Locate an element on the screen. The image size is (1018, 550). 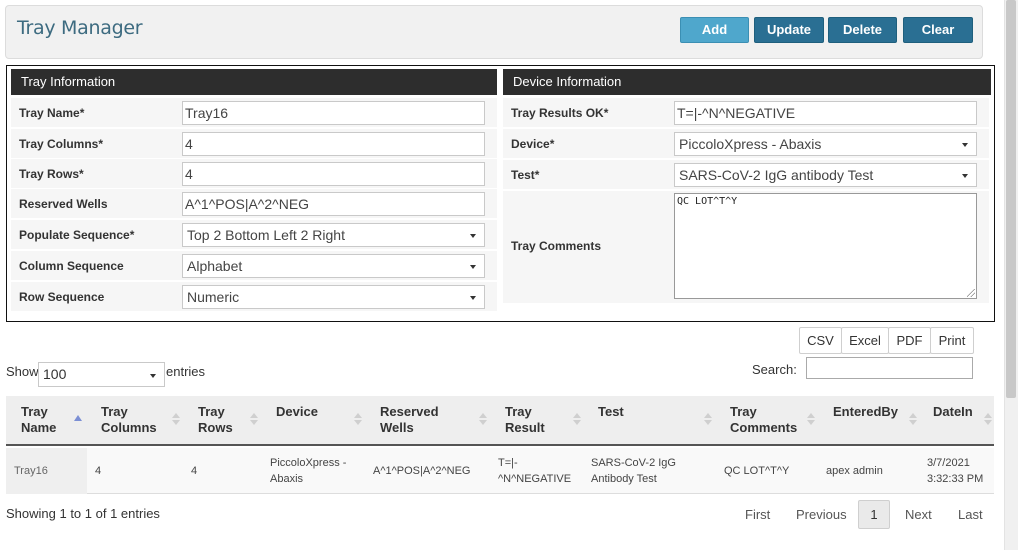
populate-sequence-select: Top 2 Bottom Left 2 Right is located at coordinates (333, 235).